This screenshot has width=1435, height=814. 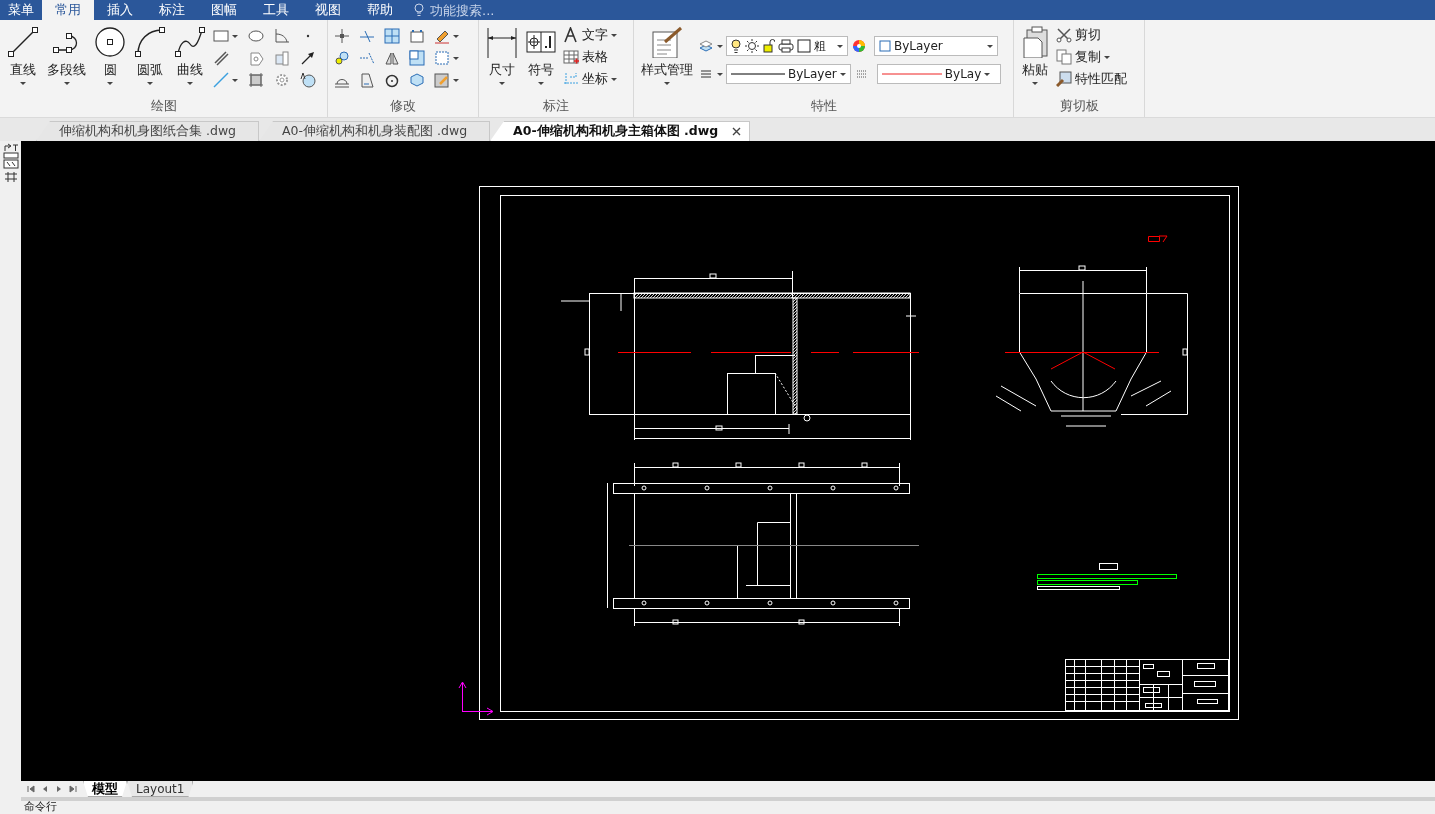 What do you see at coordinates (1091, 35) in the screenshot?
I see `tool-button: 剪切` at bounding box center [1091, 35].